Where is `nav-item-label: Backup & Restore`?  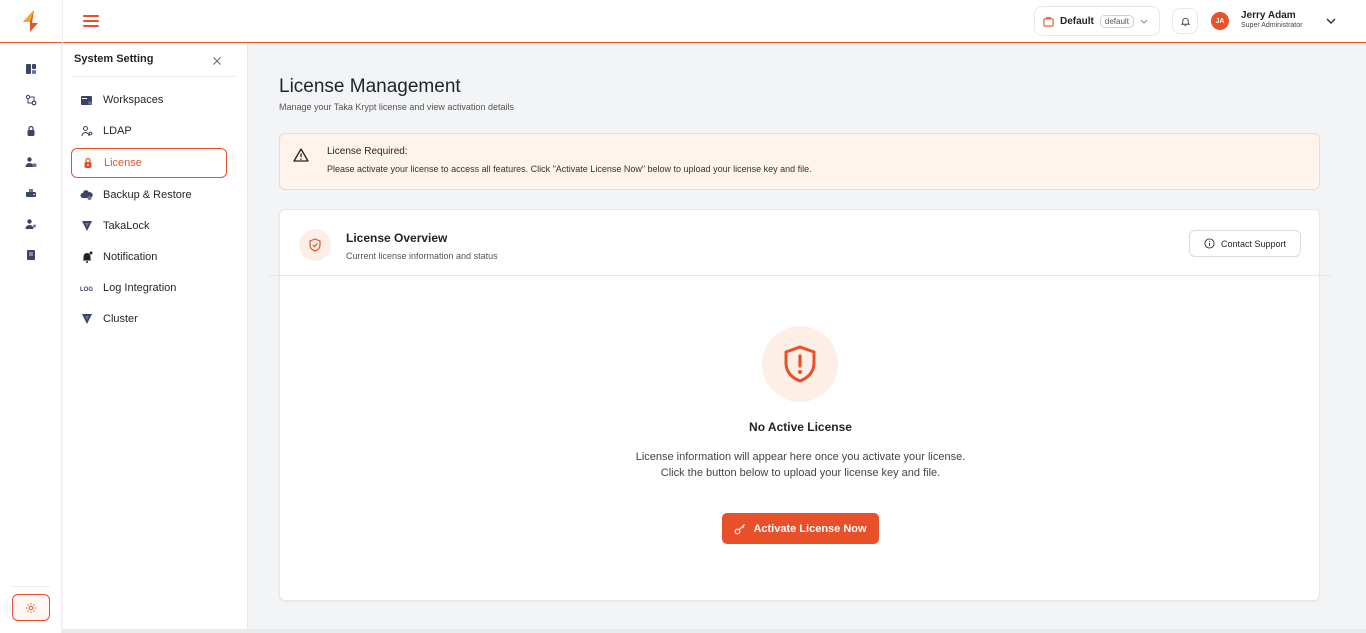 nav-item-label: Backup & Restore is located at coordinates (147, 195).